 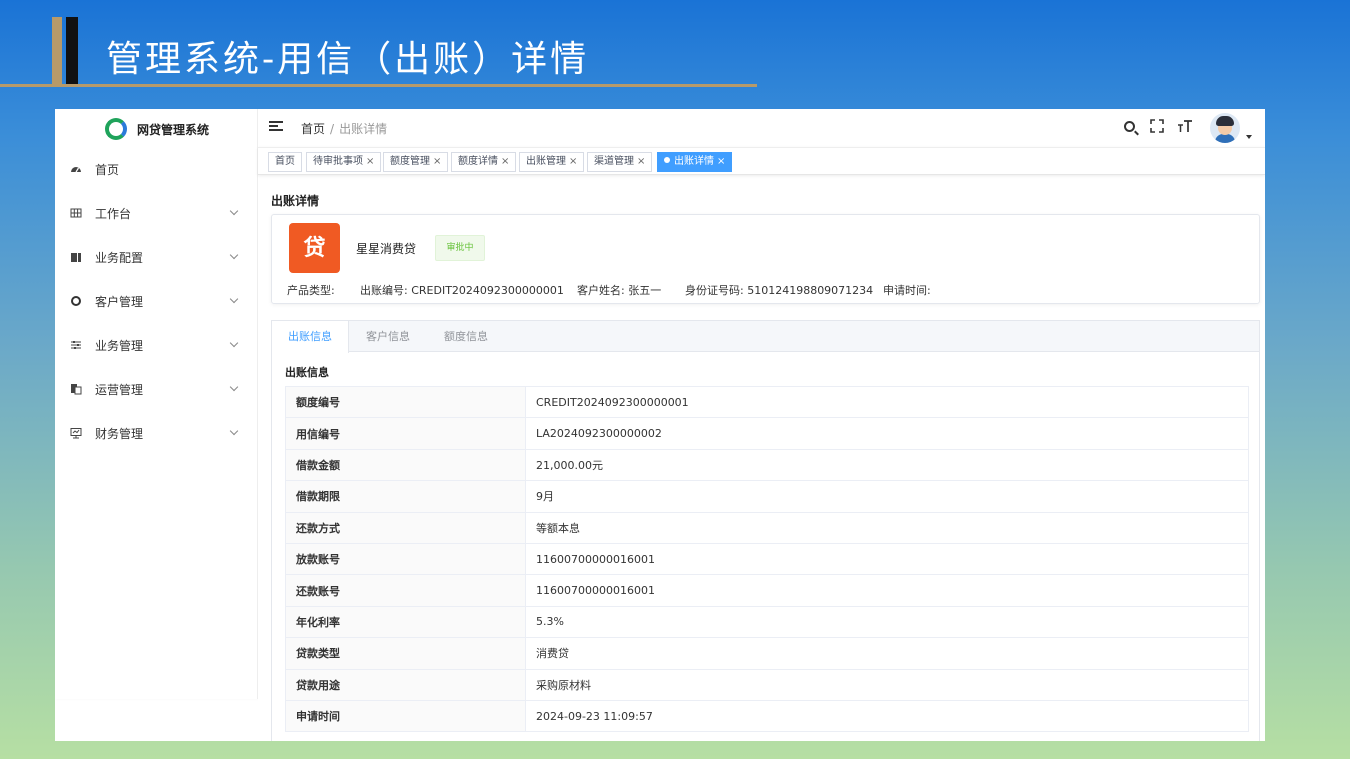 I want to click on row-label: 贷款类型, so click(x=405, y=653).